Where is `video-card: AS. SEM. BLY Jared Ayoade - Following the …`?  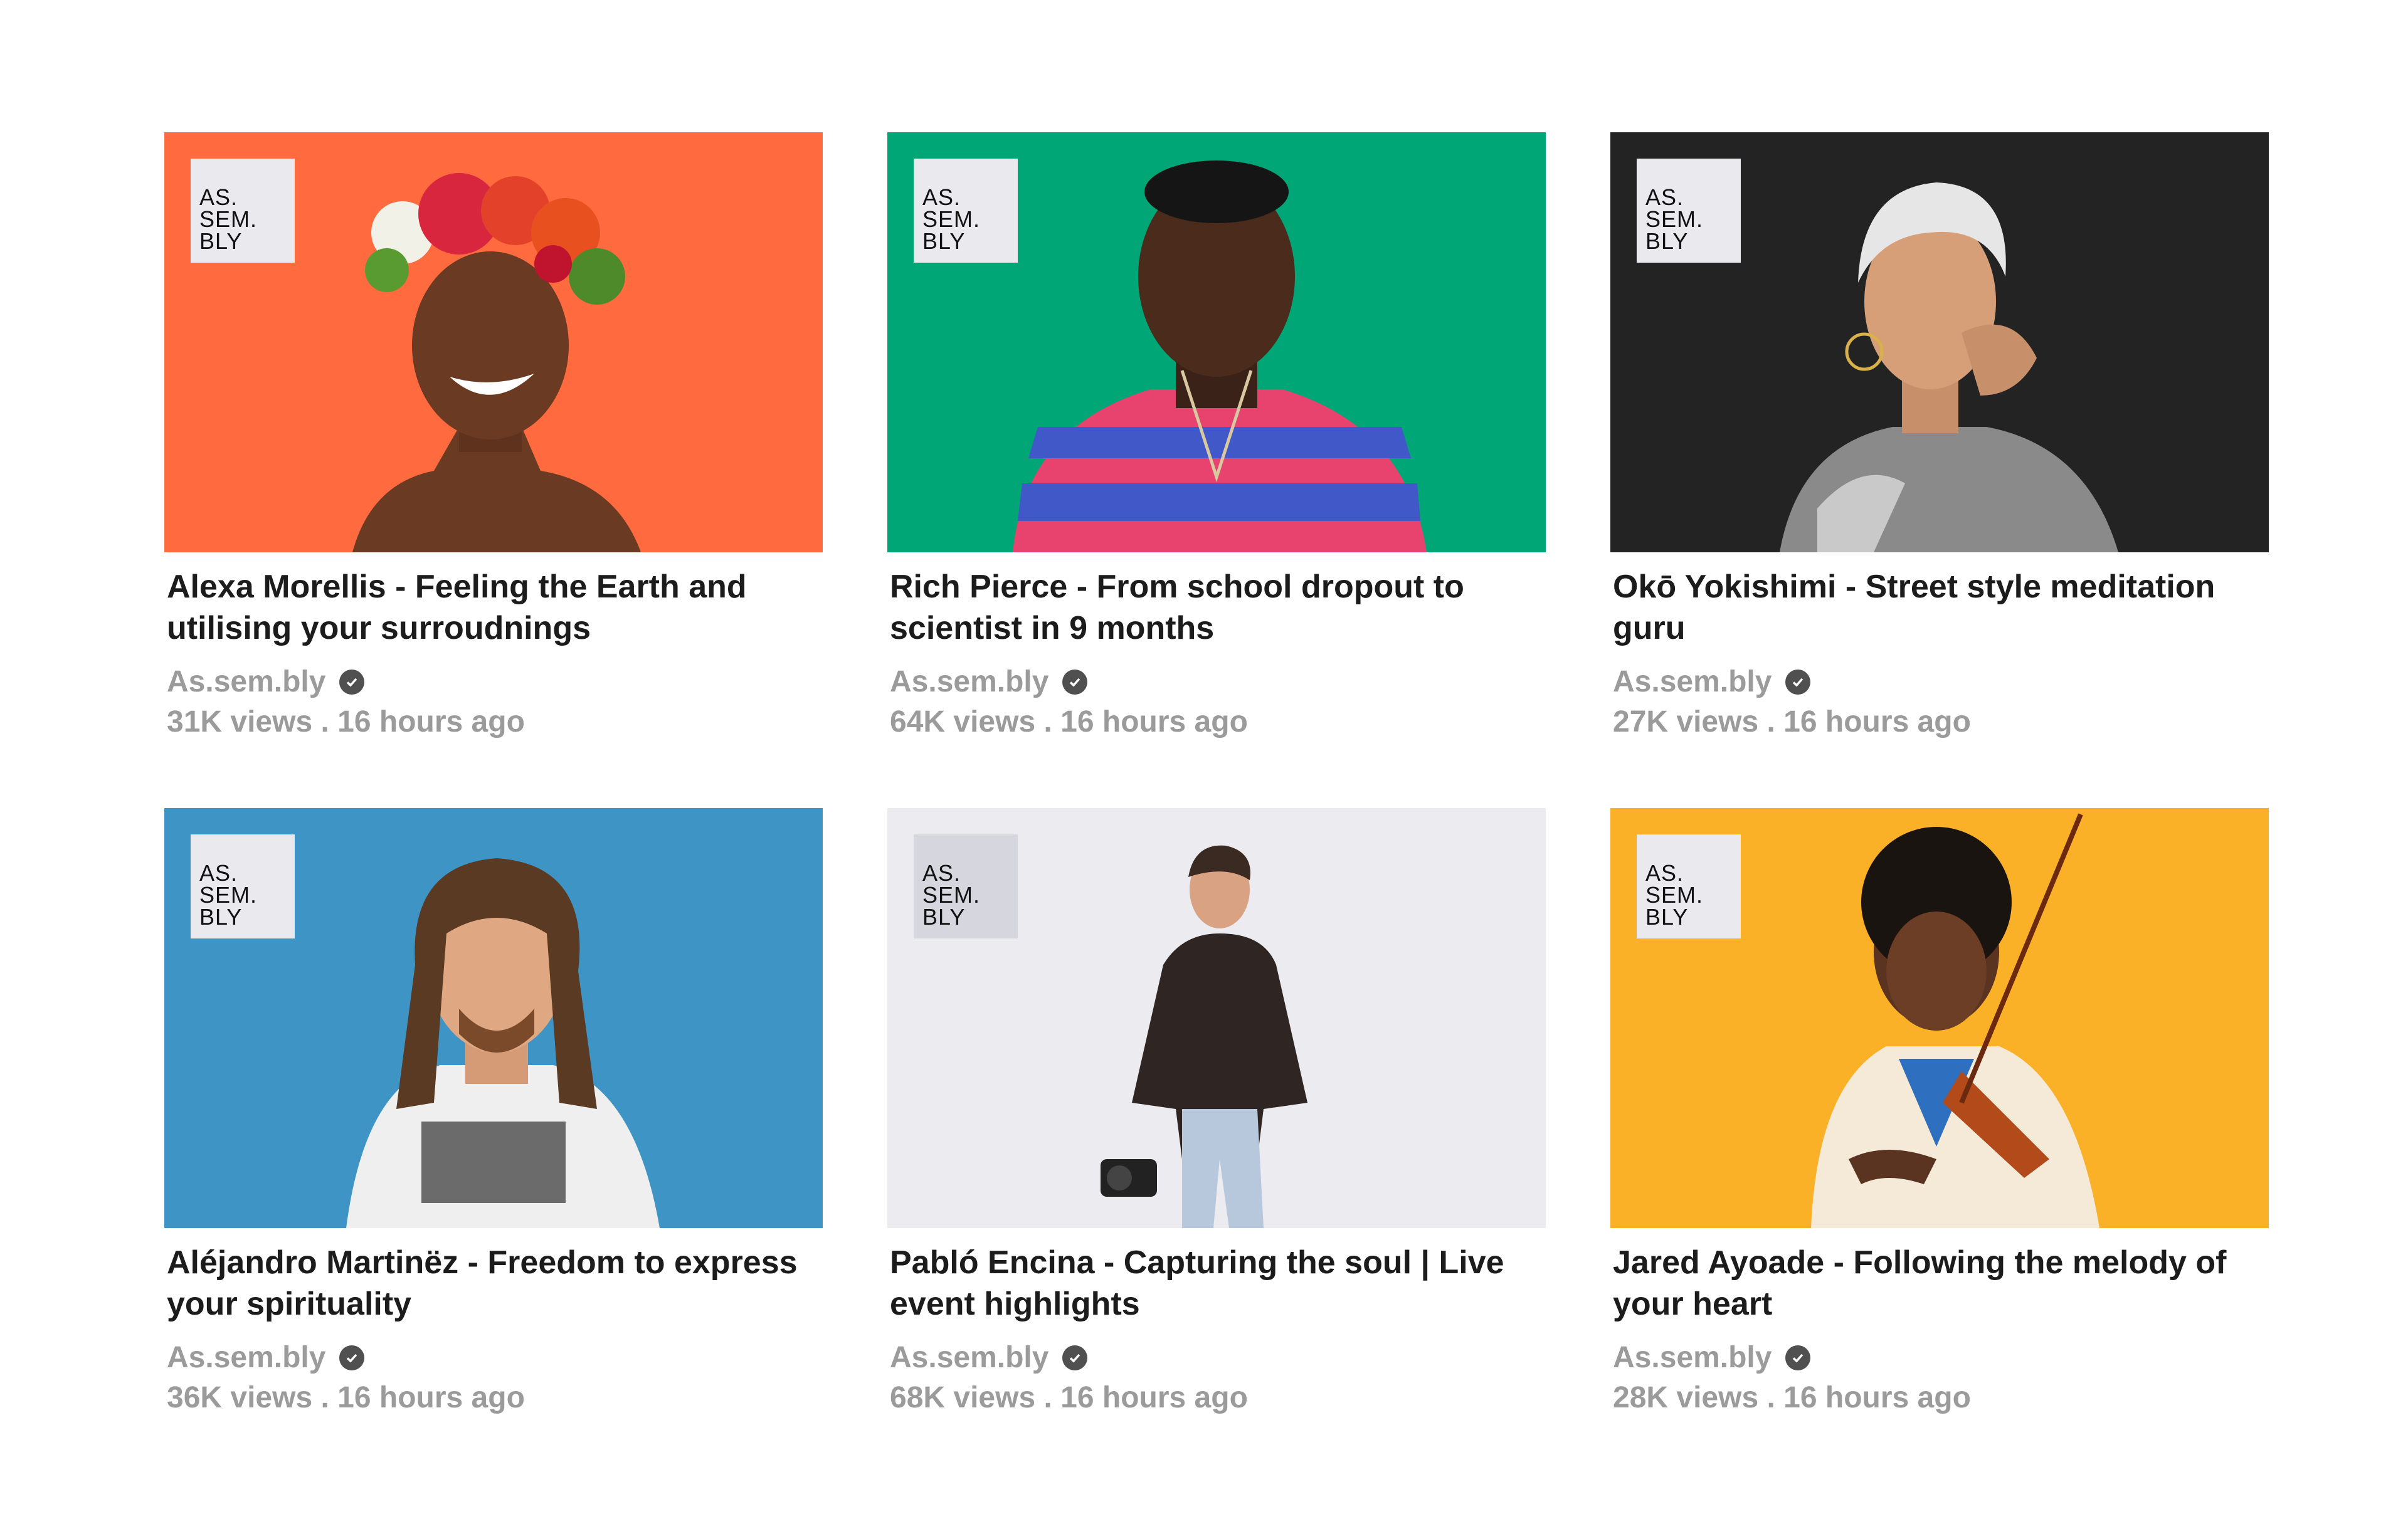
video-card: AS. SEM. BLY Jared Ayoade - Following the … is located at coordinates (1939, 1121).